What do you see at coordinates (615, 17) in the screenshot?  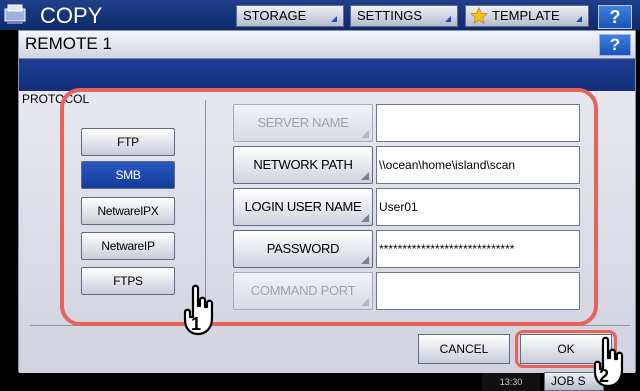 I see `help-button-top: ?` at bounding box center [615, 17].